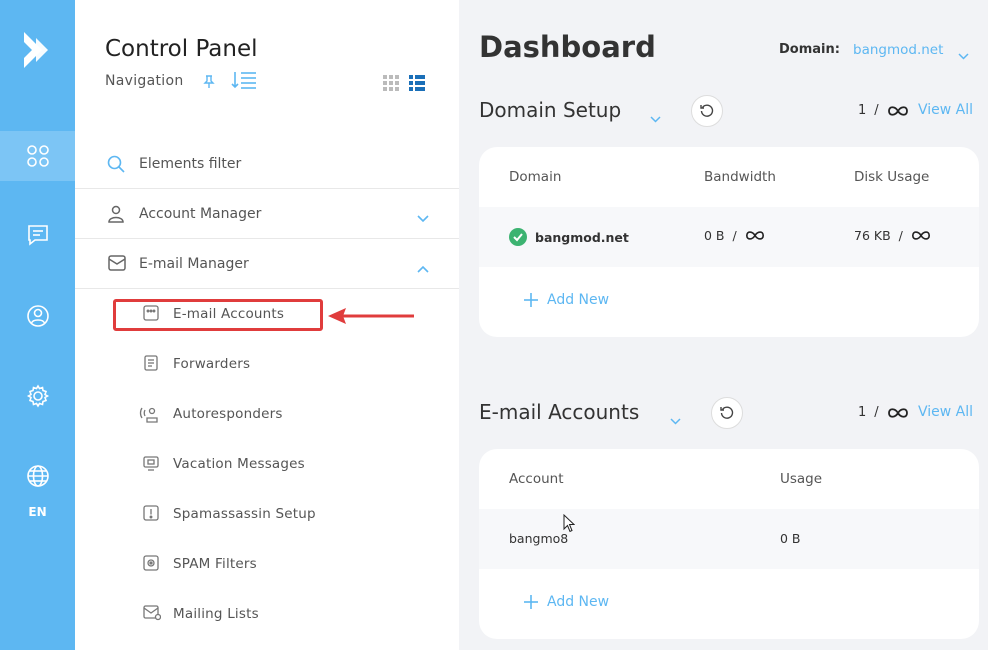 This screenshot has height=650, width=988. What do you see at coordinates (892, 235) in the screenshot?
I see `disk-usage-cell: 76 KB /` at bounding box center [892, 235].